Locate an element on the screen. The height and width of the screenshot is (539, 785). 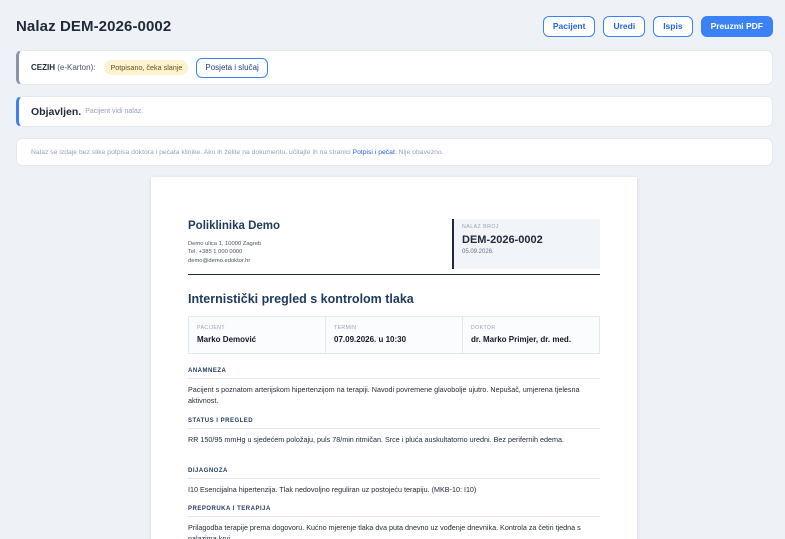
clinic-name: Poliklinika Demo is located at coordinates (234, 226).